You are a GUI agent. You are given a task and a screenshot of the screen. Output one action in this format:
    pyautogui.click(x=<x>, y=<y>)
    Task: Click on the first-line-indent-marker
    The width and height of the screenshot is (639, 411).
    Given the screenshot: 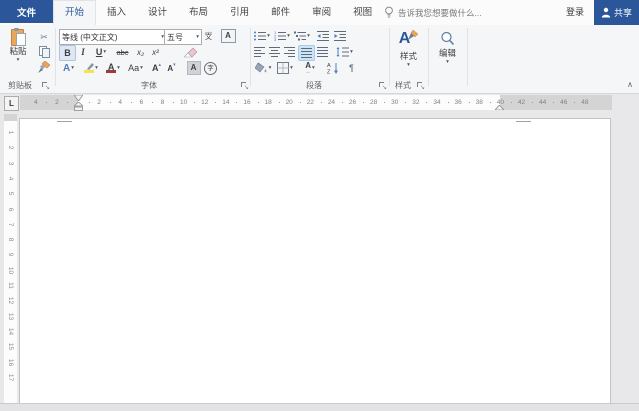 What is the action you would take?
    pyautogui.click(x=78, y=98)
    